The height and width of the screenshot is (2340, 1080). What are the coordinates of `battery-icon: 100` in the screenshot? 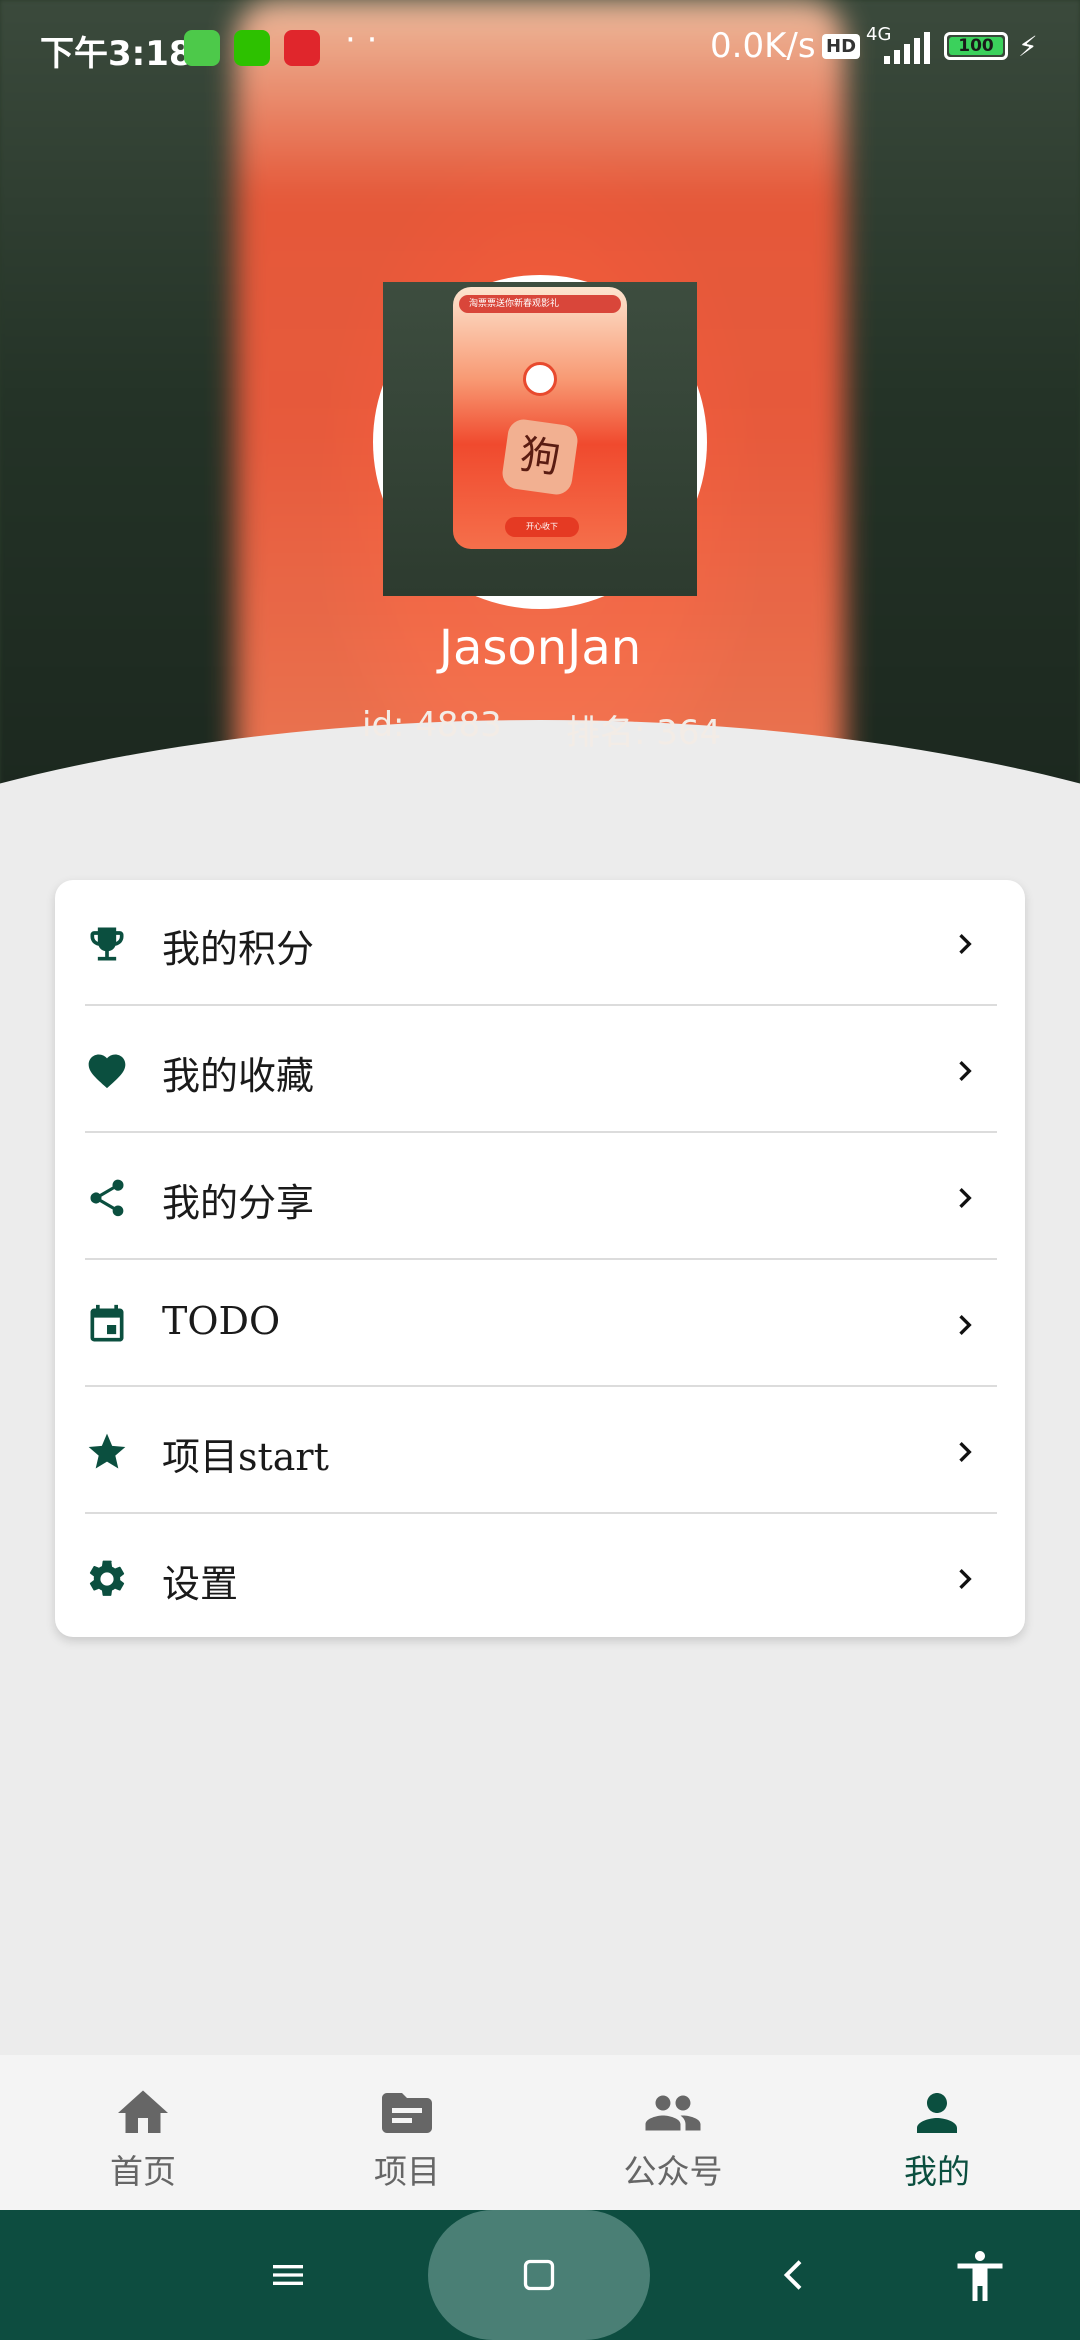 It's located at (976, 46).